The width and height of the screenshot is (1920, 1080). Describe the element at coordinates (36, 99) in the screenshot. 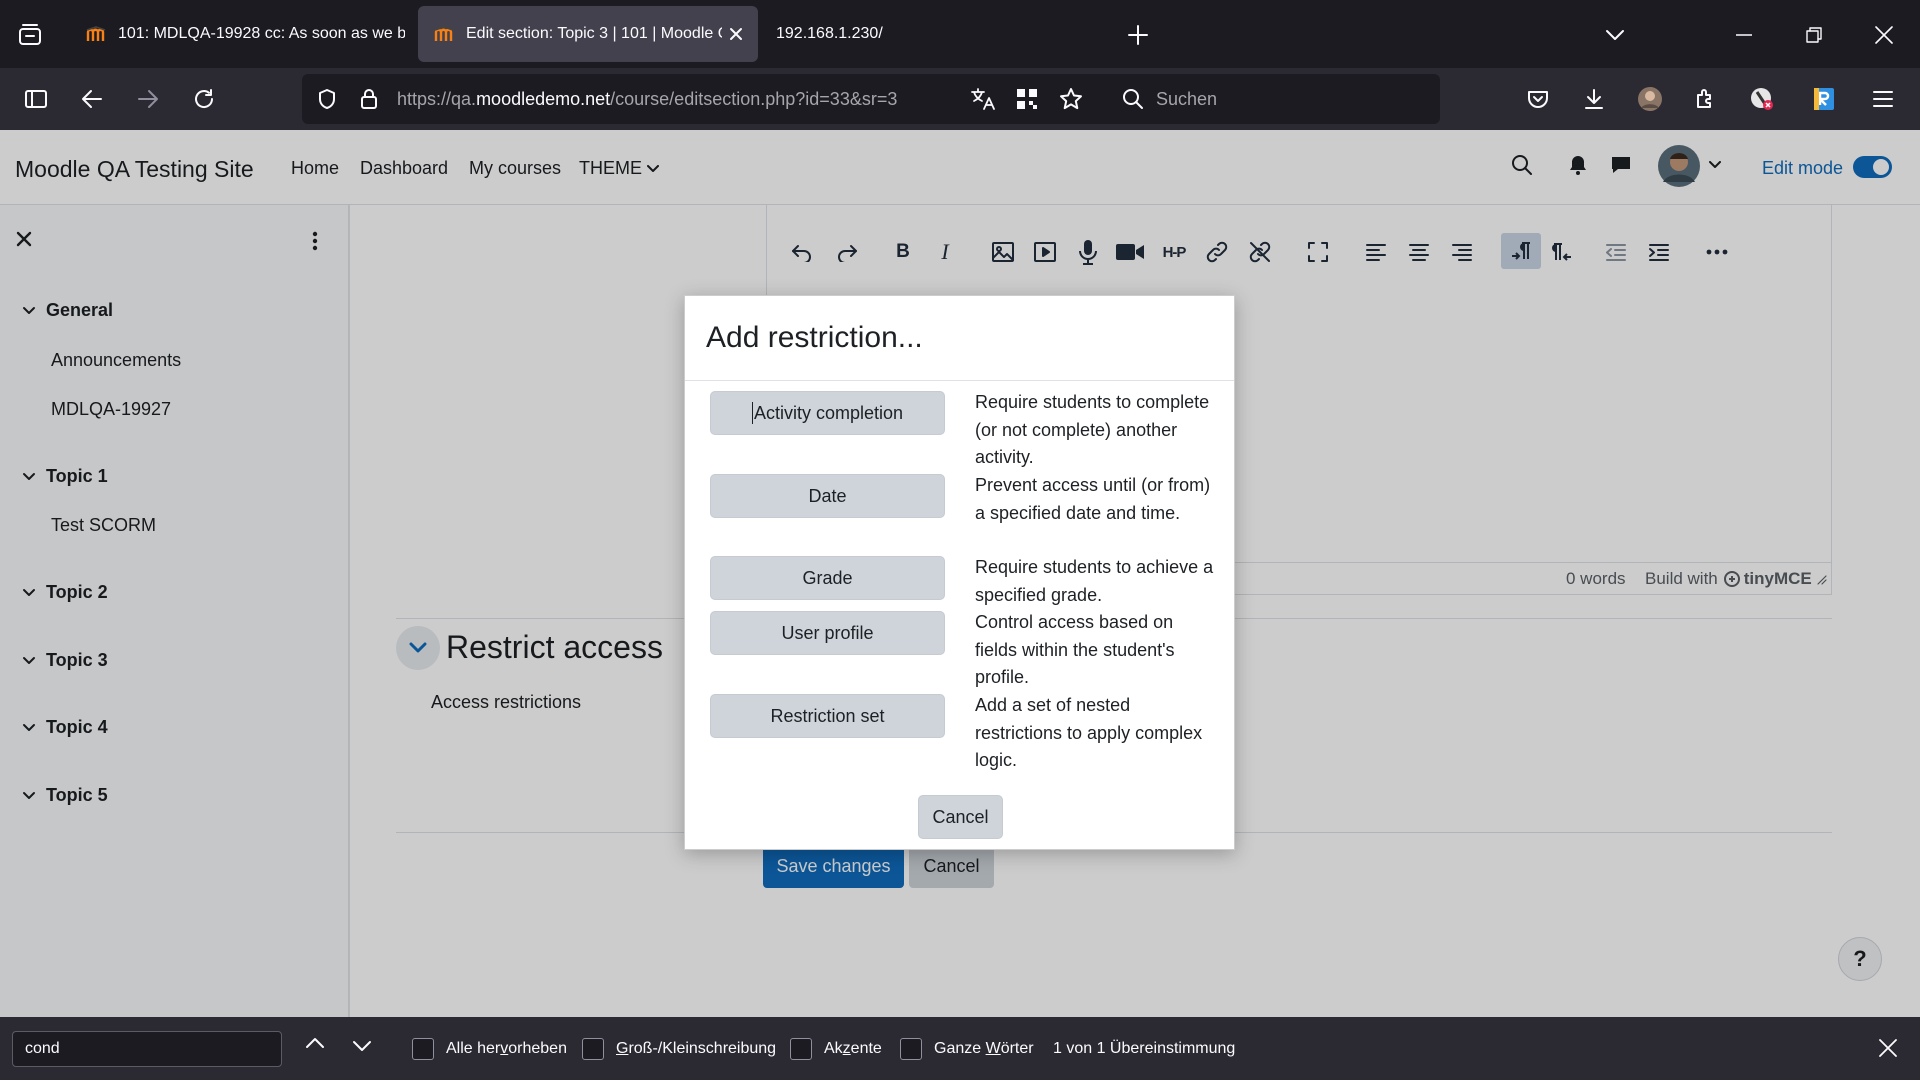

I see `sidebar-toggle-icon` at that location.